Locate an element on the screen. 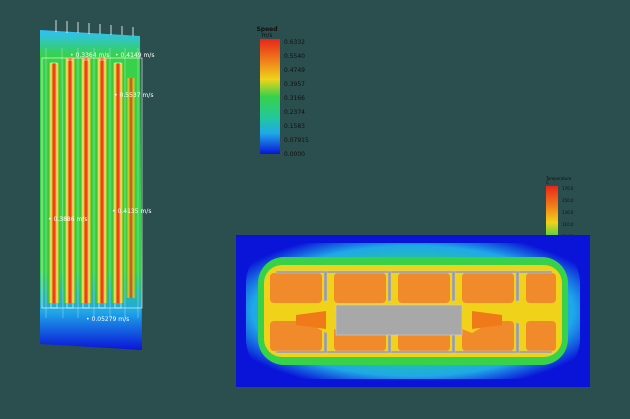 The width and height of the screenshot is (630, 419). speed-legend-value: 0.6332 is located at coordinates (294, 42).